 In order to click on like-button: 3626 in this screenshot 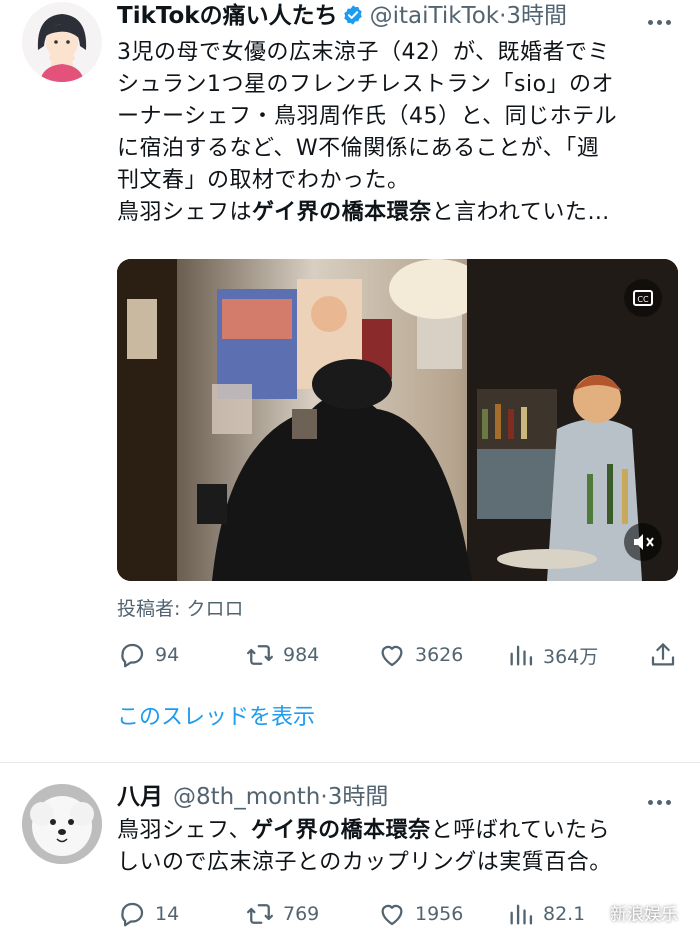, I will do `click(420, 655)`.